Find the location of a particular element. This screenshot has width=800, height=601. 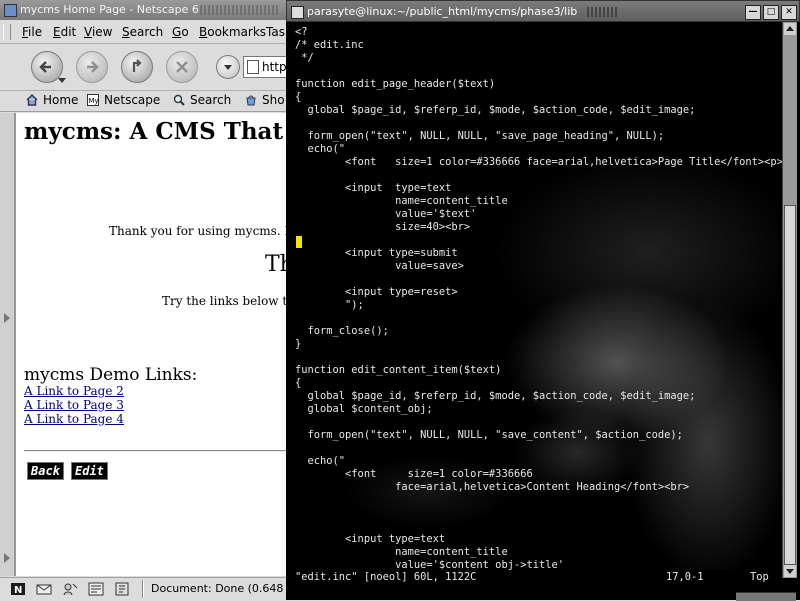

navigator-icon: N is located at coordinates (18, 589).